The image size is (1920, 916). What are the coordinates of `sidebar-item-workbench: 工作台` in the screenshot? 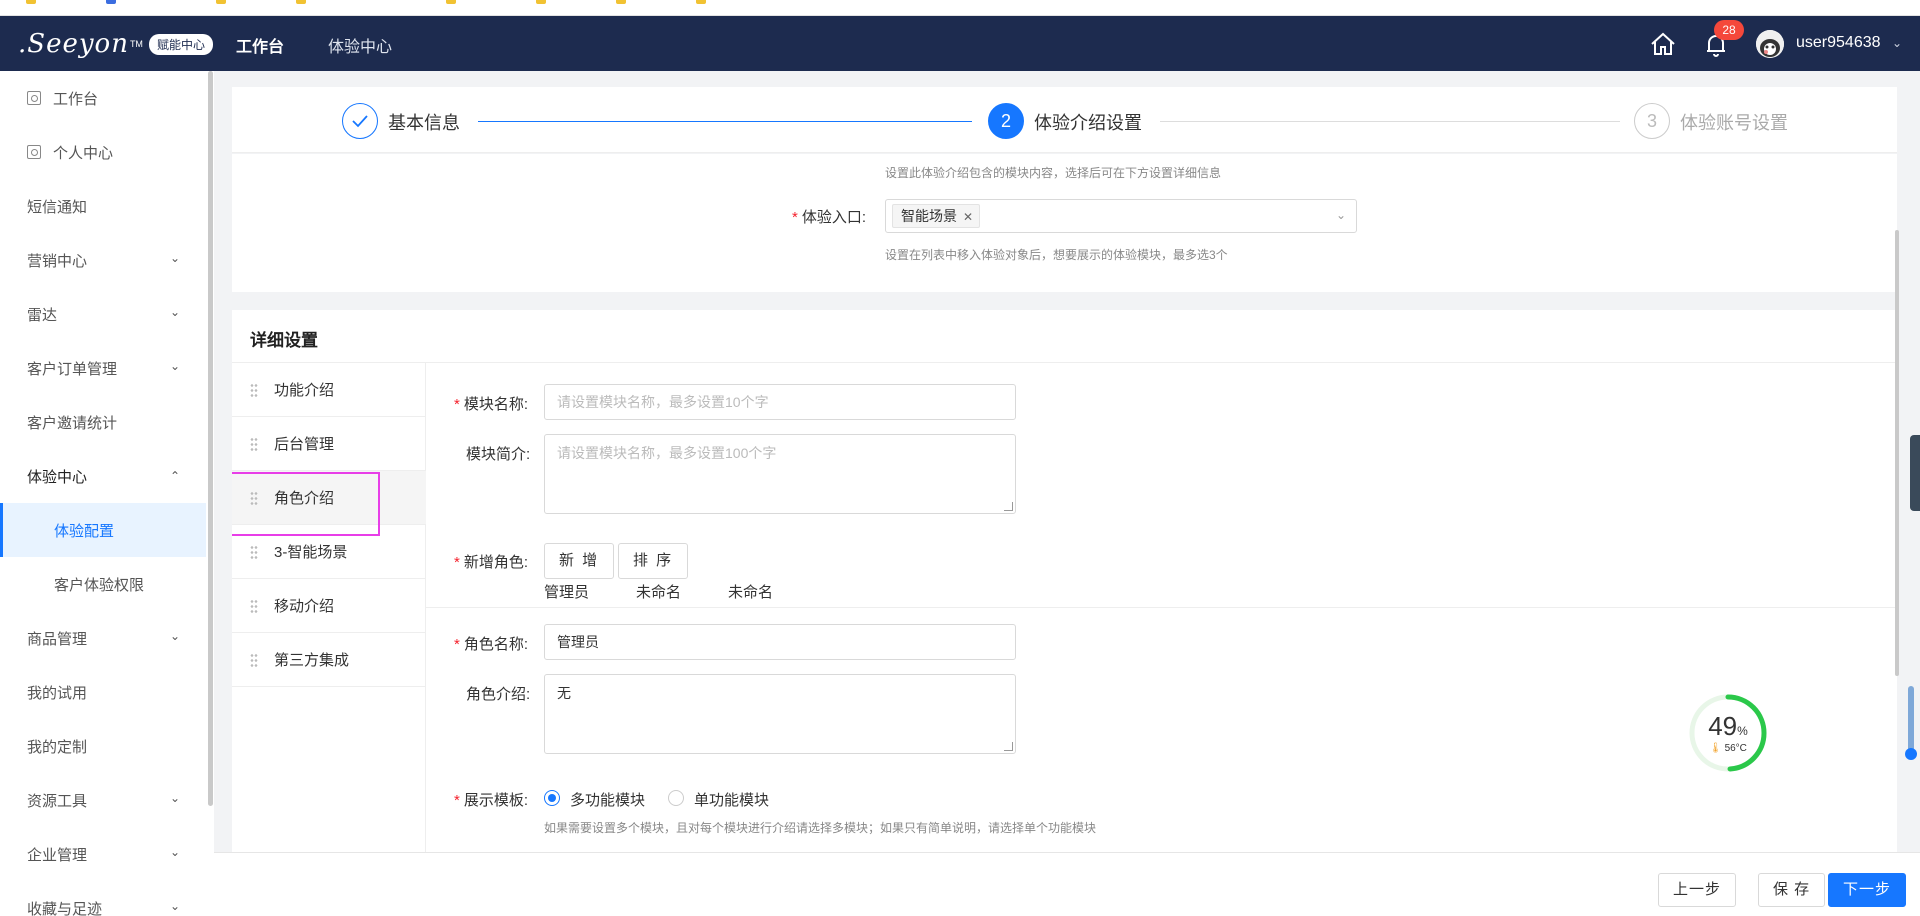 It's located at (103, 98).